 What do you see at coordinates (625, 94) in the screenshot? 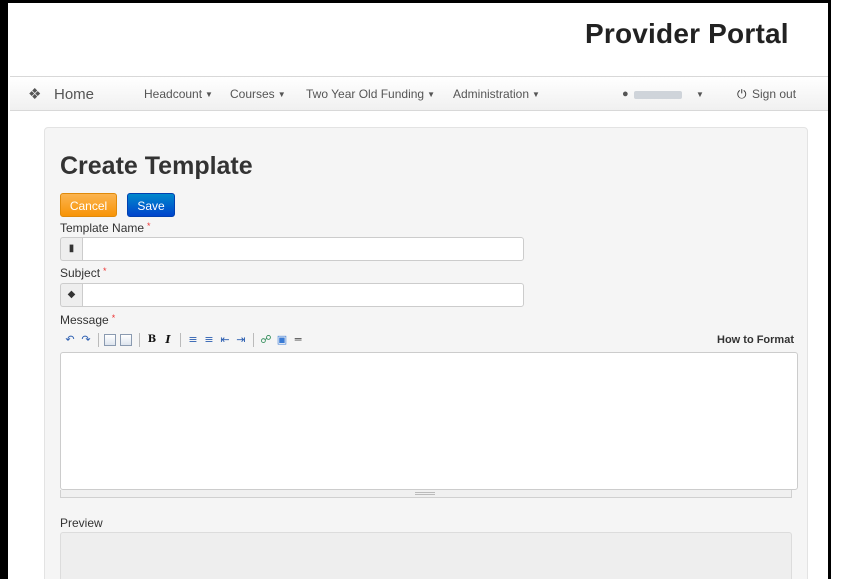
I see `user-icon: ●` at bounding box center [625, 94].